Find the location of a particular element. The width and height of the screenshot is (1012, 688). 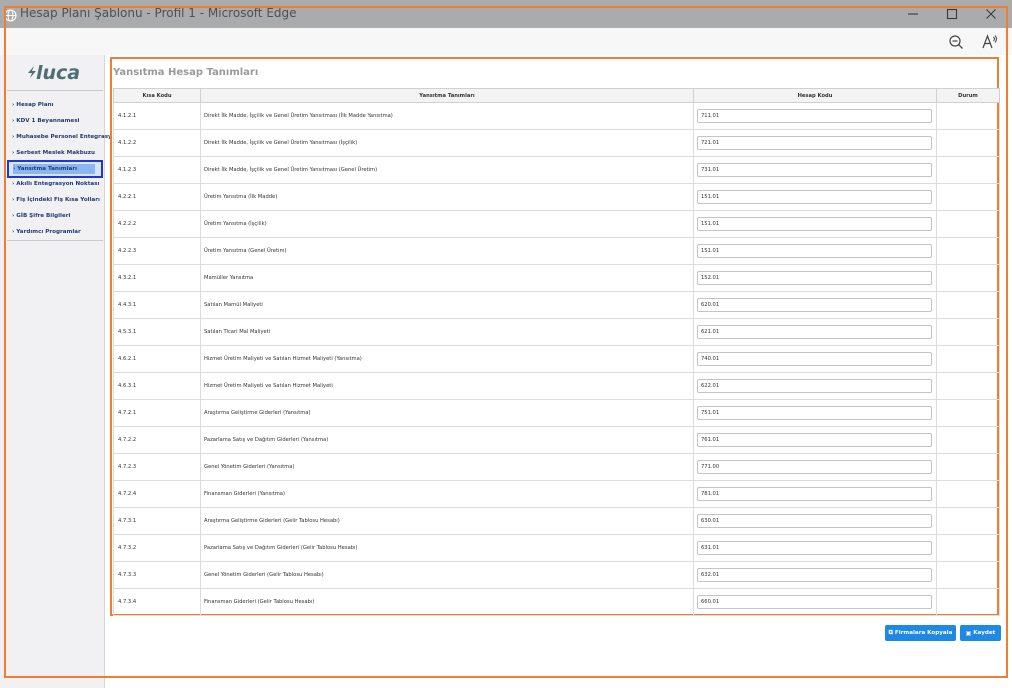

hesap-kodu-cell: 632.01 is located at coordinates (815, 575).